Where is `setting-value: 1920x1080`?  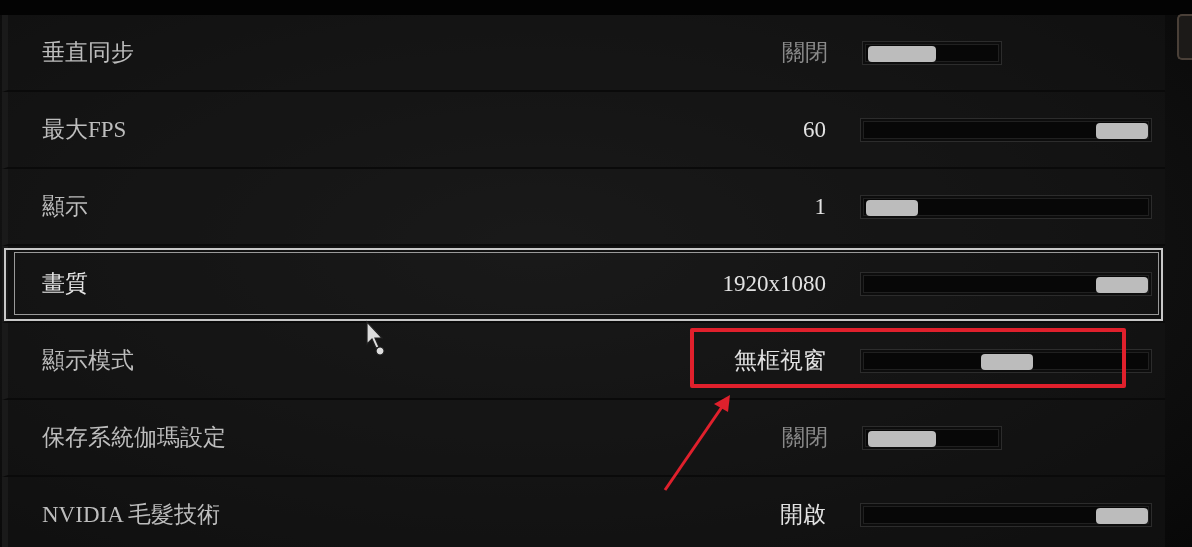
setting-value: 1920x1080 is located at coordinates (773, 283).